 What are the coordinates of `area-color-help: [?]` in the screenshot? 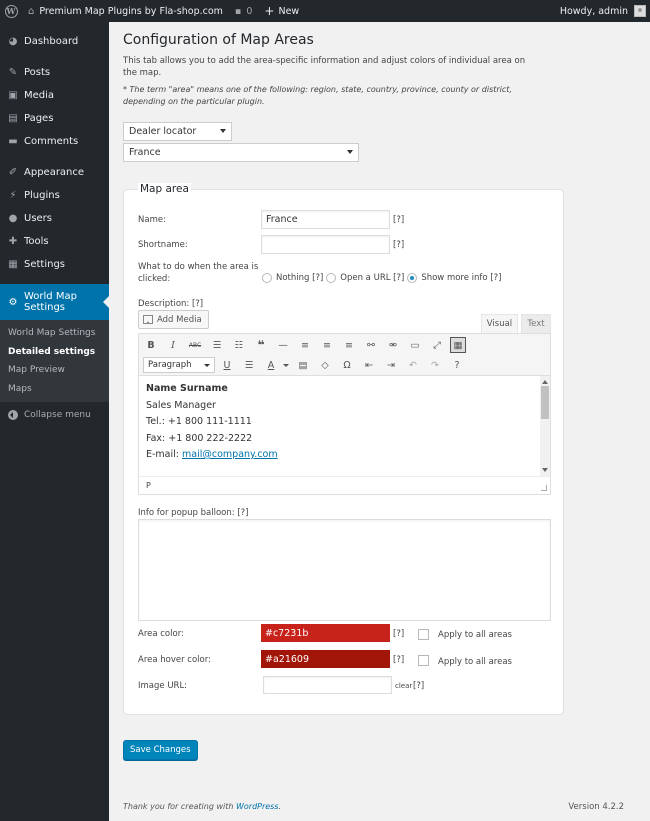 It's located at (398, 634).